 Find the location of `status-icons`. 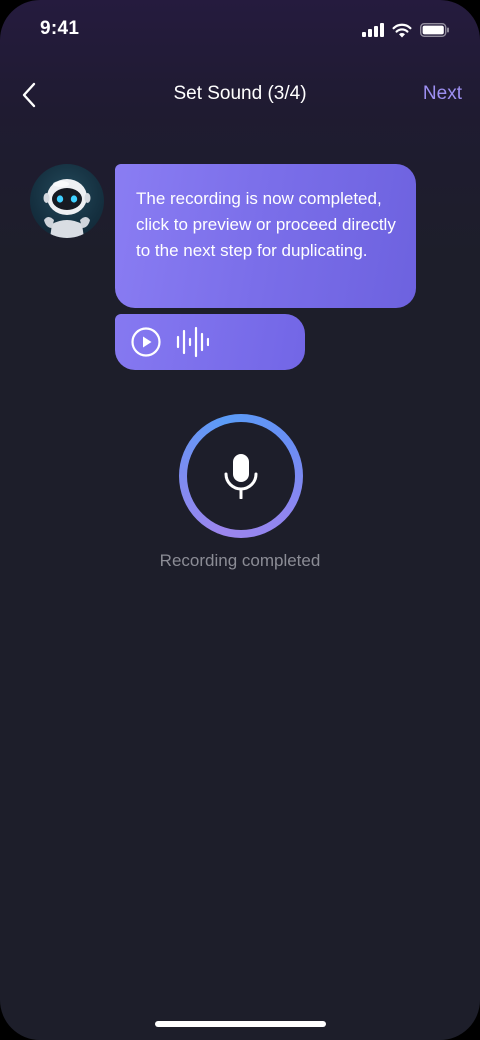

status-icons is located at coordinates (406, 30).